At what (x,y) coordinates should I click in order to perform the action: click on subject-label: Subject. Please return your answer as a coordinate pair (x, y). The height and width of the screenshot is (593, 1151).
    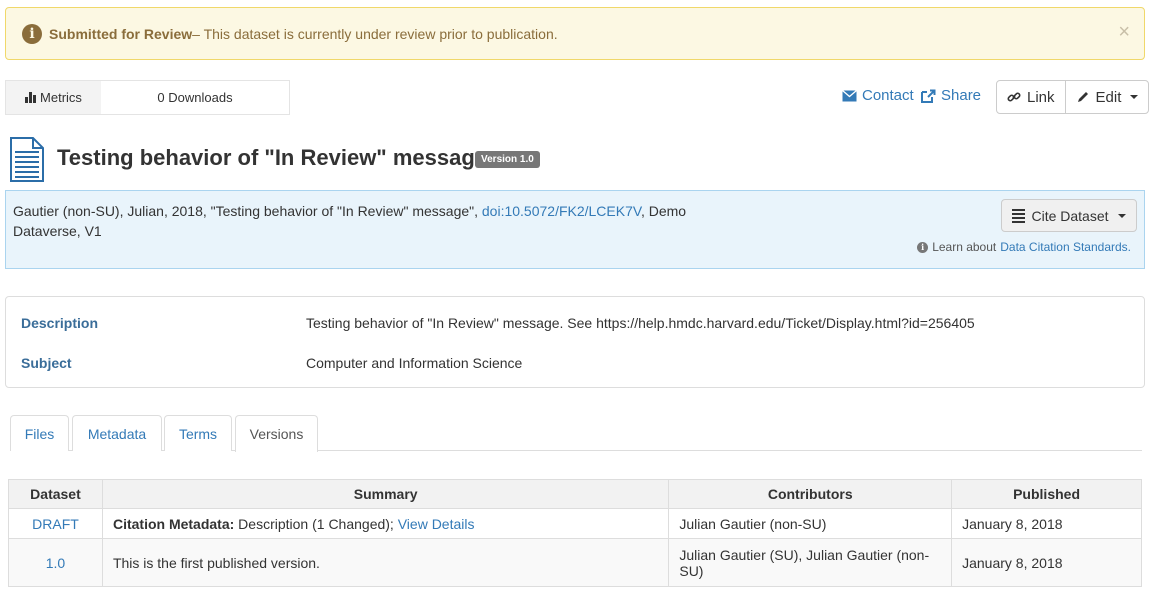
    Looking at the image, I should click on (46, 363).